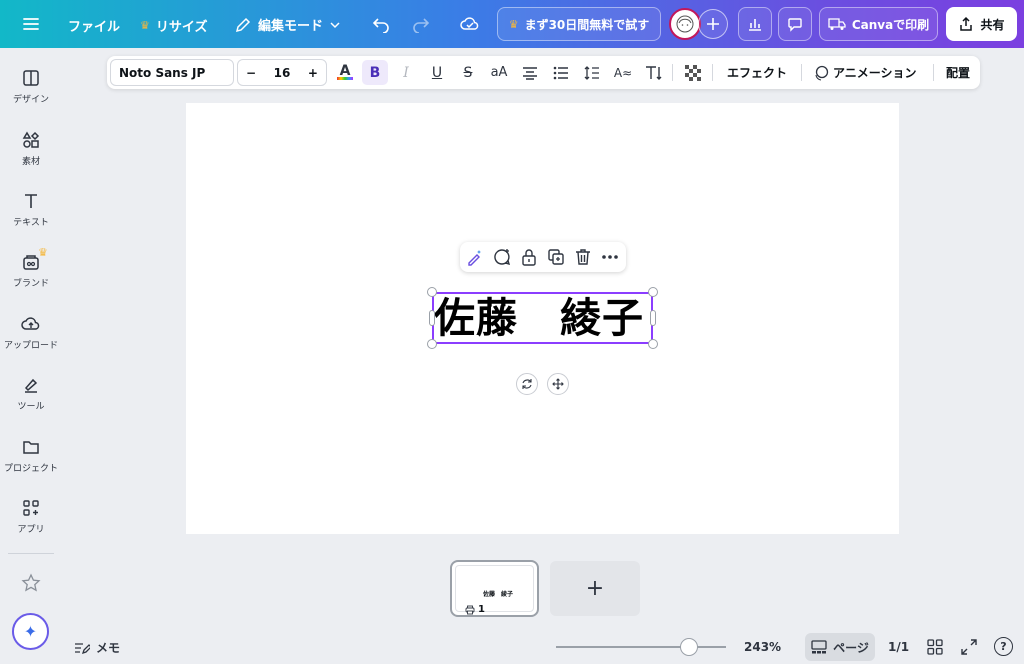 Image resolution: width=1024 pixels, height=664 pixels. Describe the element at coordinates (31, 393) in the screenshot. I see `sidebar-item-tools: ツール` at that location.